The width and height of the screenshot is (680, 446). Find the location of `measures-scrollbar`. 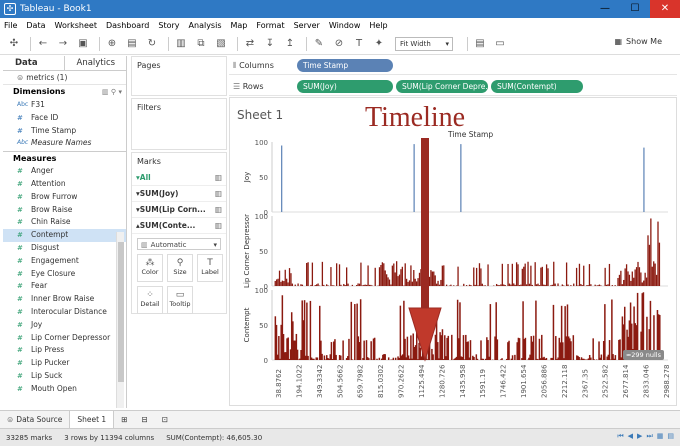

measures-scrollbar is located at coordinates (120, 320).